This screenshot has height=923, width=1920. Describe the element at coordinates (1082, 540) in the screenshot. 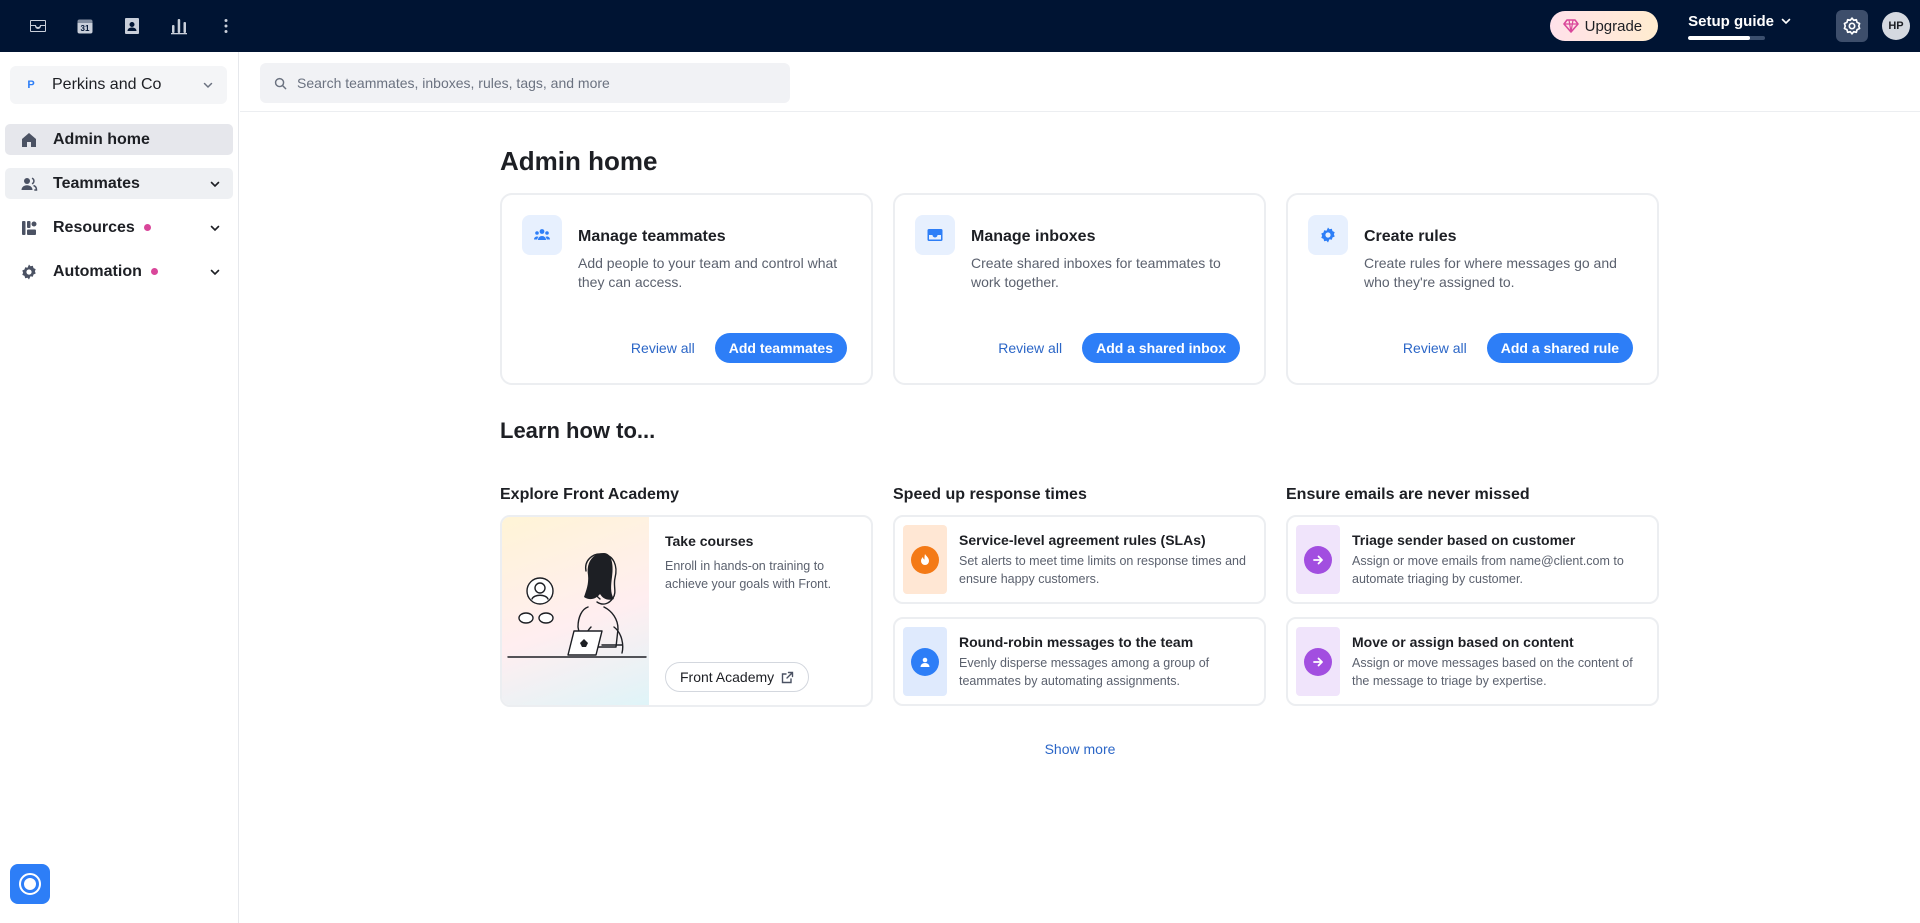

I see `tip-title: Service-level agreement rules (SLAs)` at that location.